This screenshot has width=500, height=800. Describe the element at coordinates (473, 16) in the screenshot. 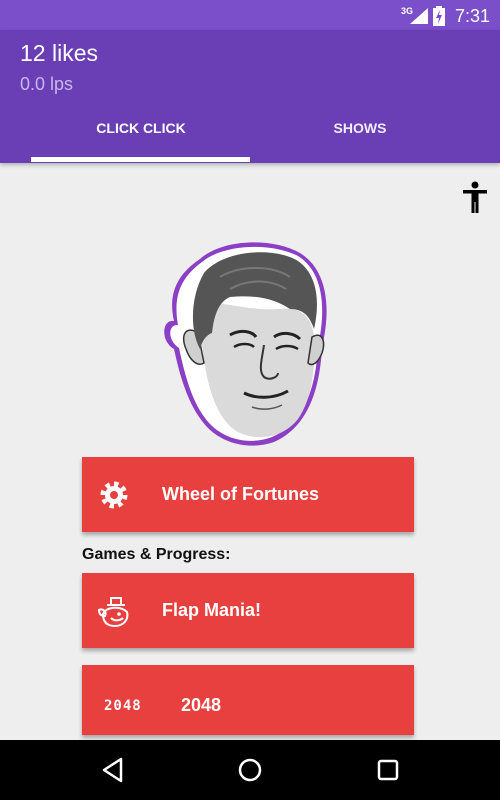

I see `clock: 7:31` at that location.